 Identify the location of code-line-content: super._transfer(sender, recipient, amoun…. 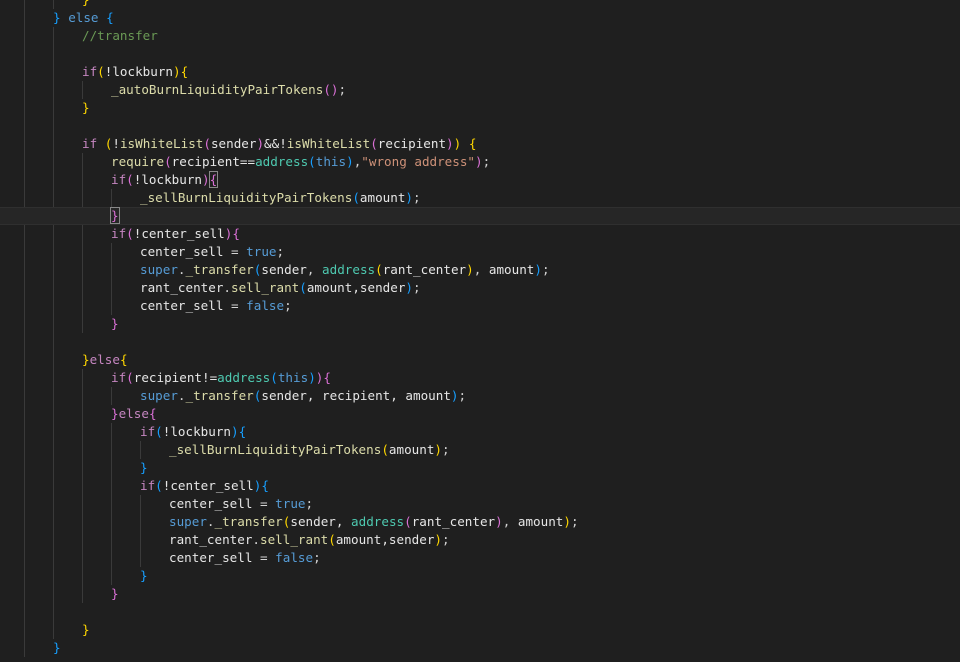
(303, 396).